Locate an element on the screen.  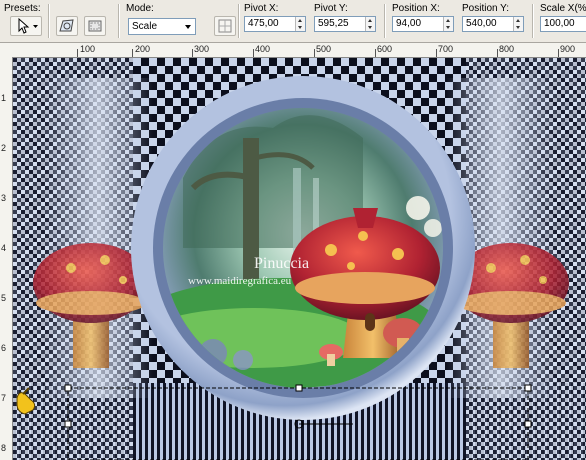
ruler-h-label: 700 is located at coordinates (446, 49).